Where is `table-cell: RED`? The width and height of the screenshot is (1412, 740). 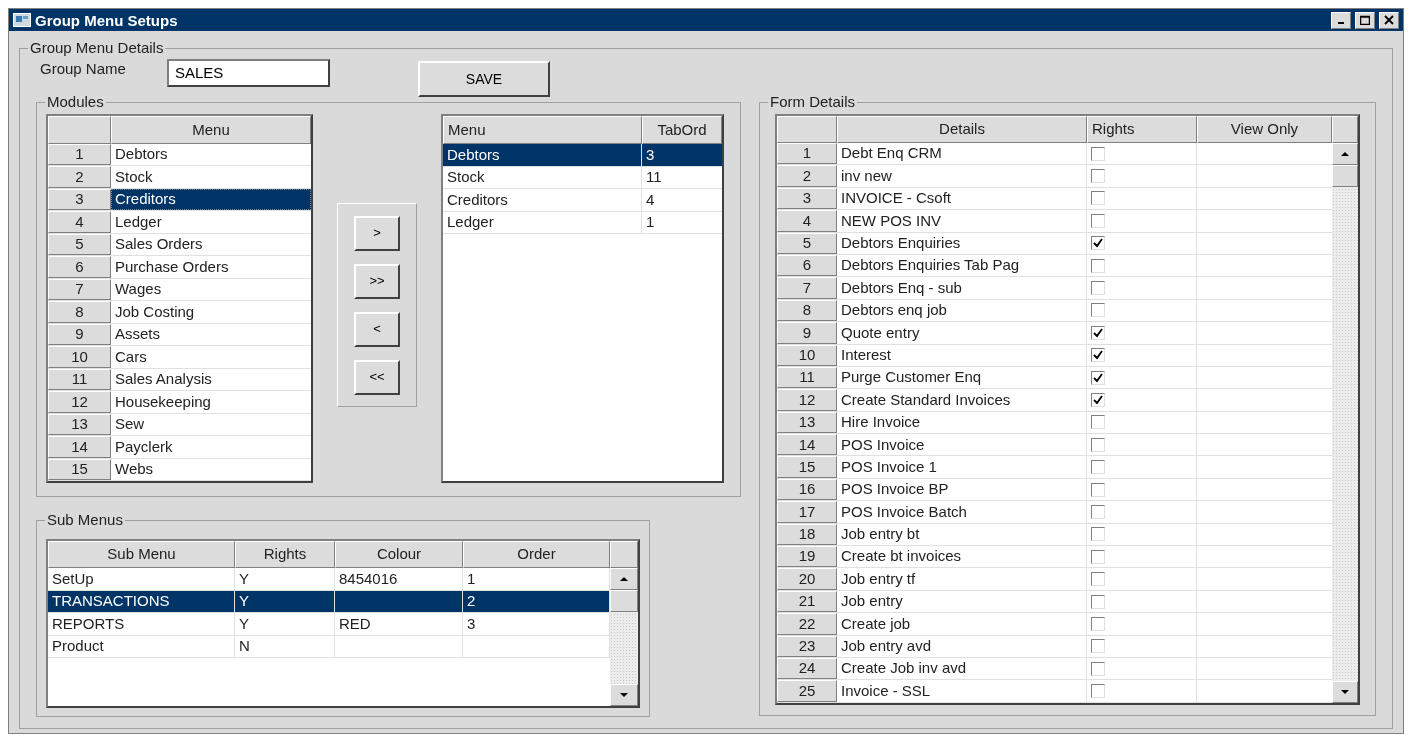
table-cell: RED is located at coordinates (399, 624).